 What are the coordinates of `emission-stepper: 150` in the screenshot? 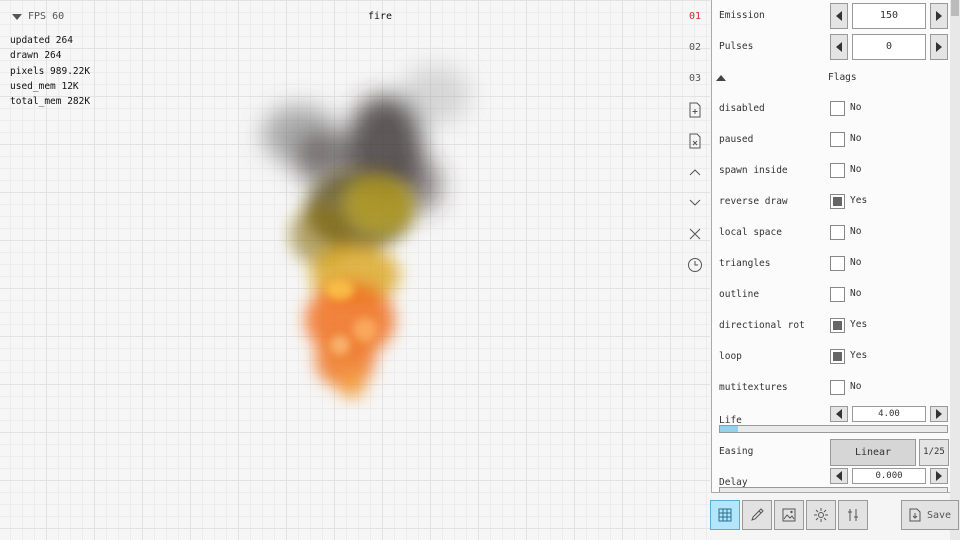 It's located at (889, 16).